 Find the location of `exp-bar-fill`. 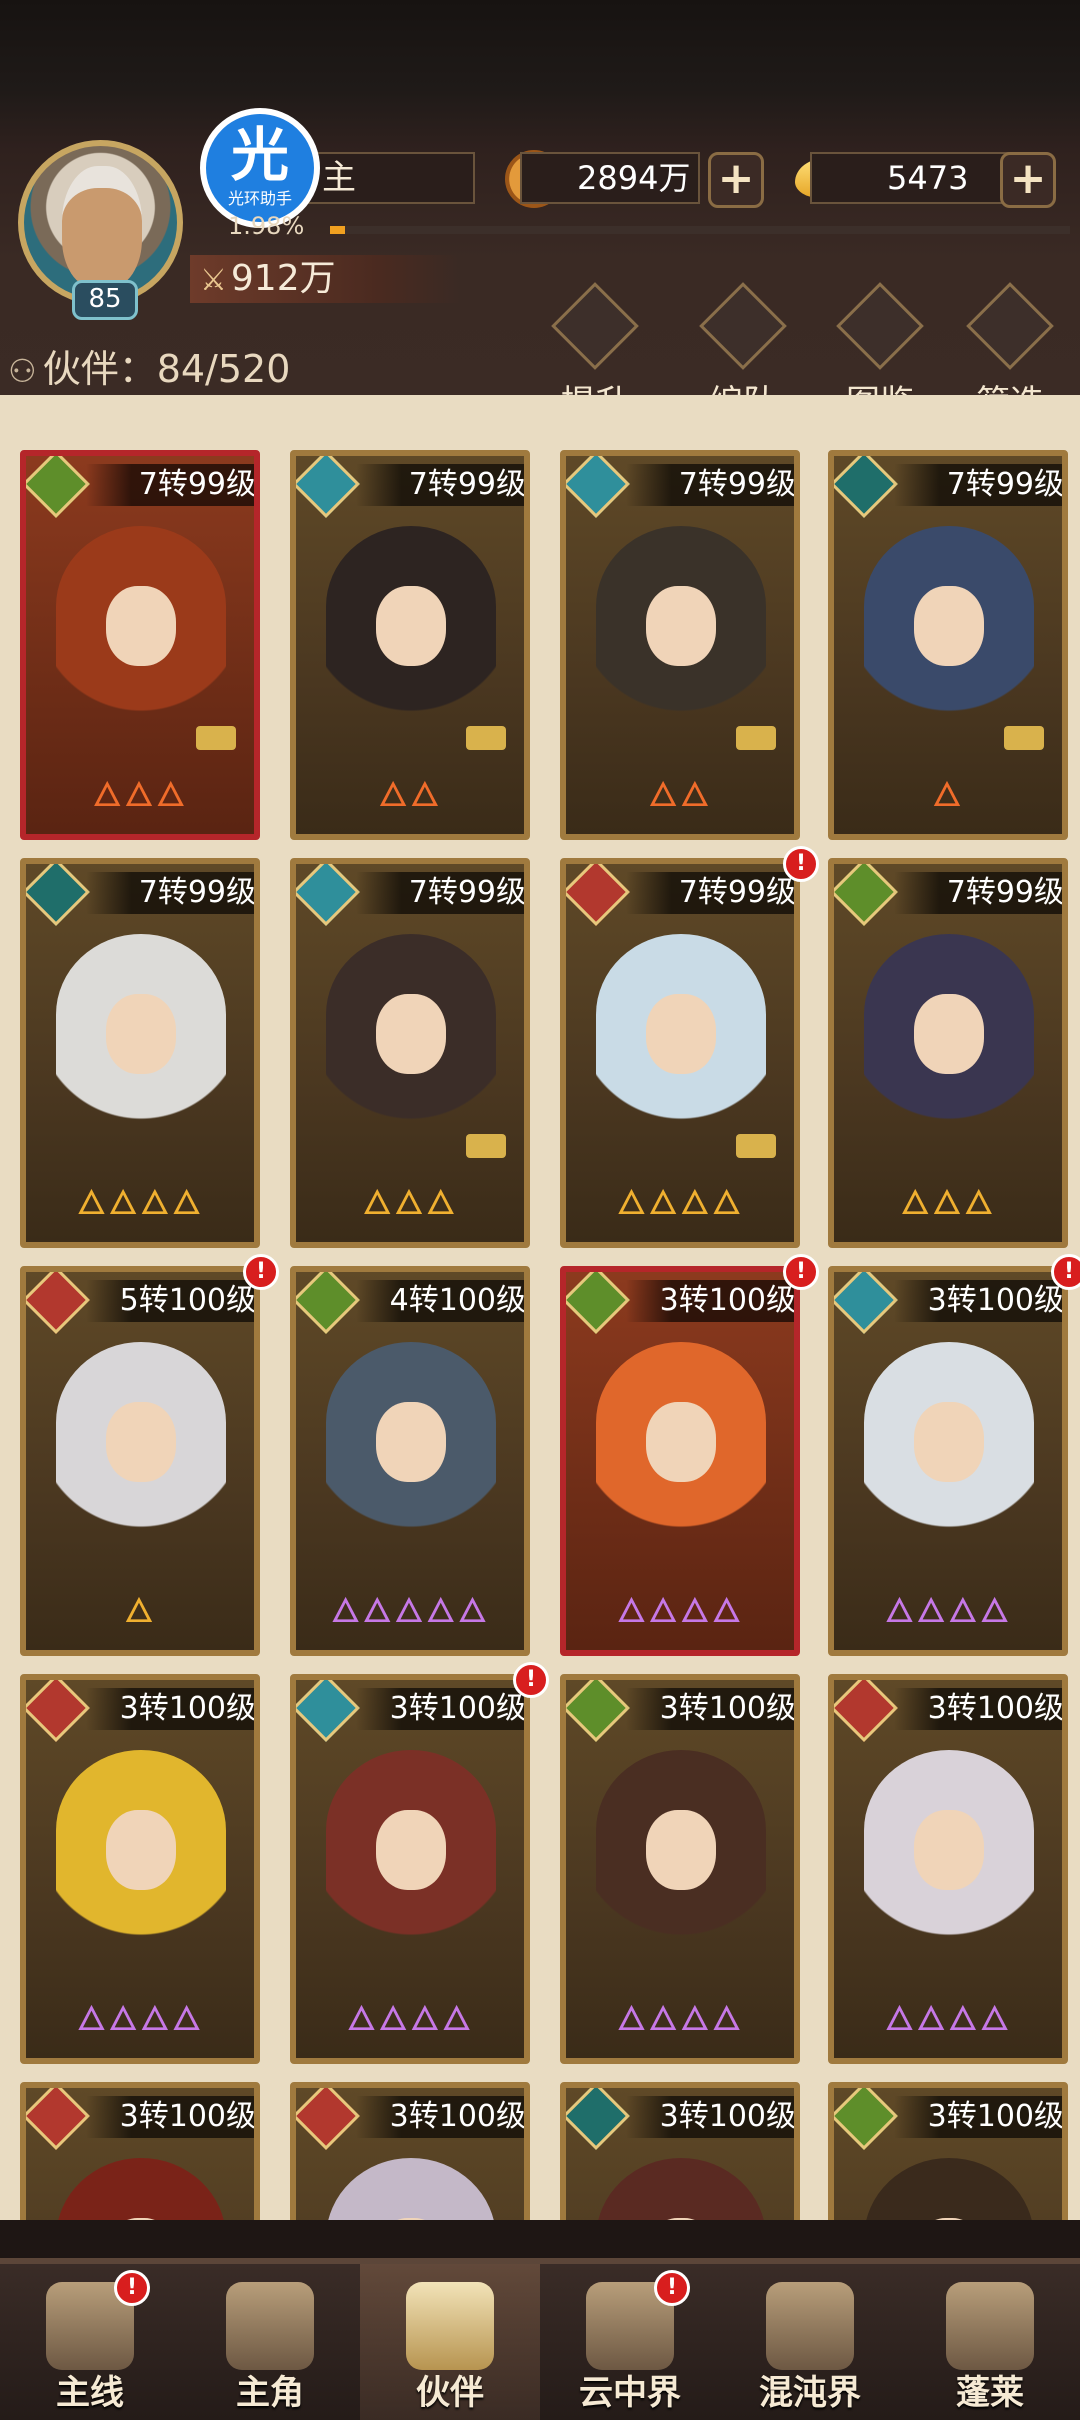

exp-bar-fill is located at coordinates (337, 230).